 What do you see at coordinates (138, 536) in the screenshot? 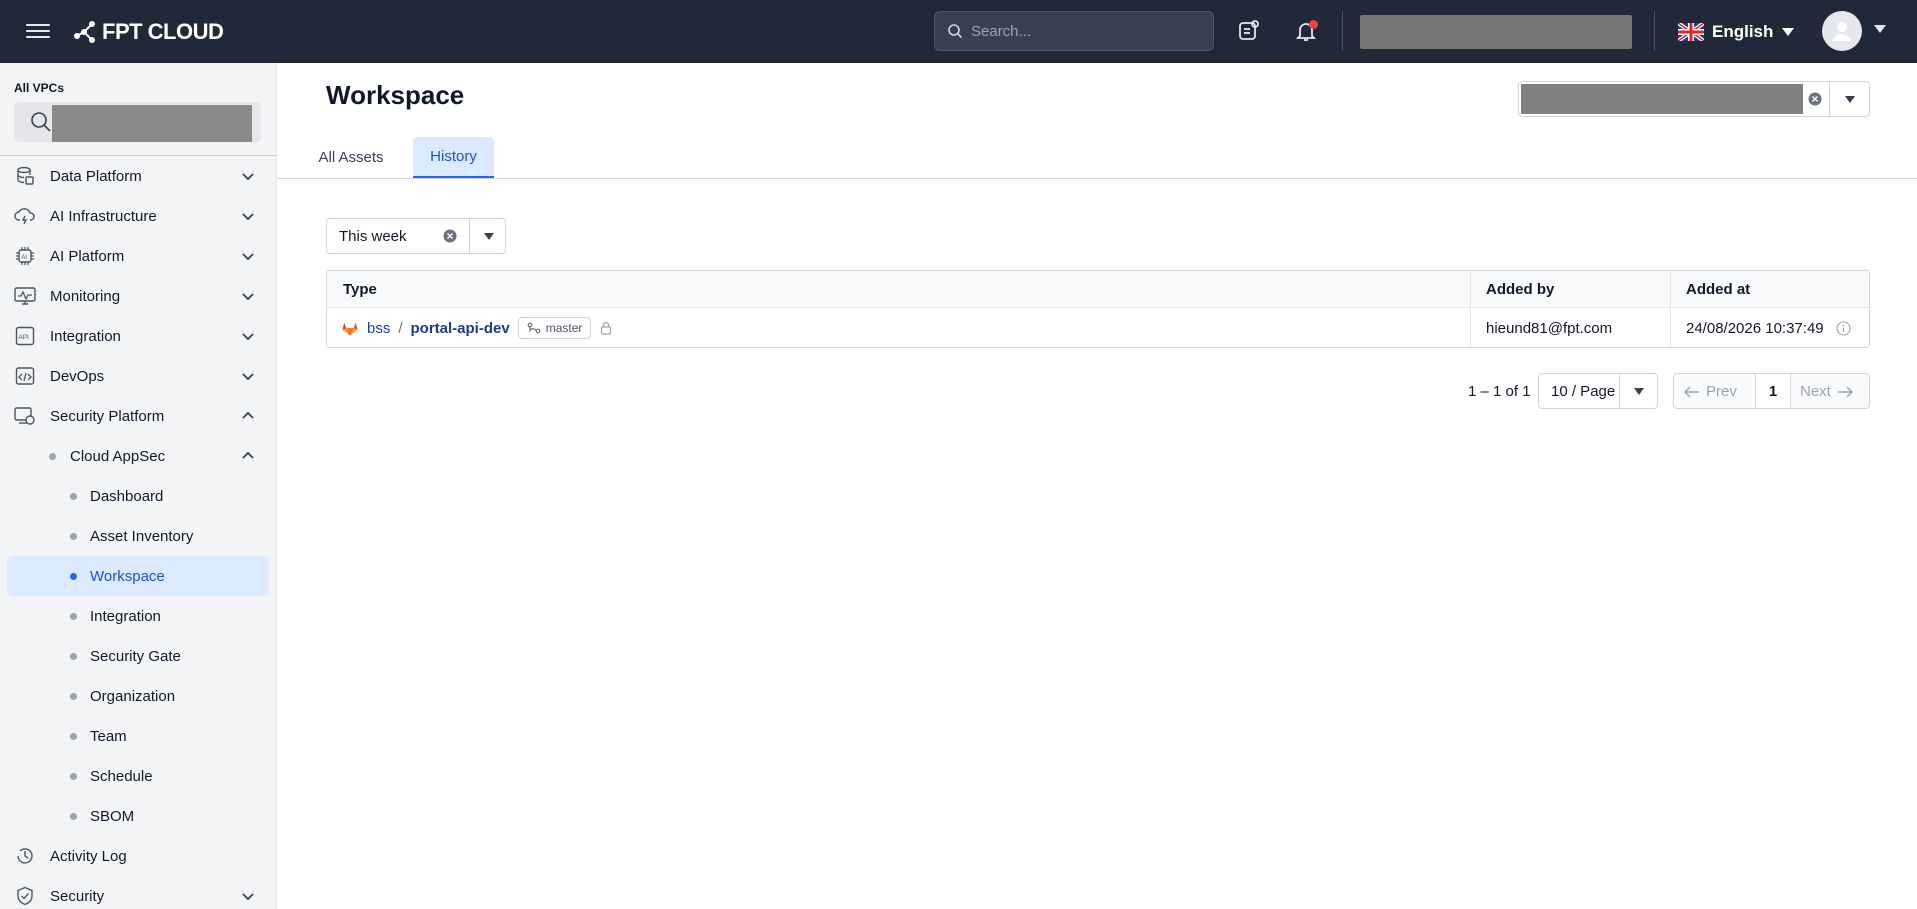
I see `sidebar-item-asset-inventory: Asset Inventory` at bounding box center [138, 536].